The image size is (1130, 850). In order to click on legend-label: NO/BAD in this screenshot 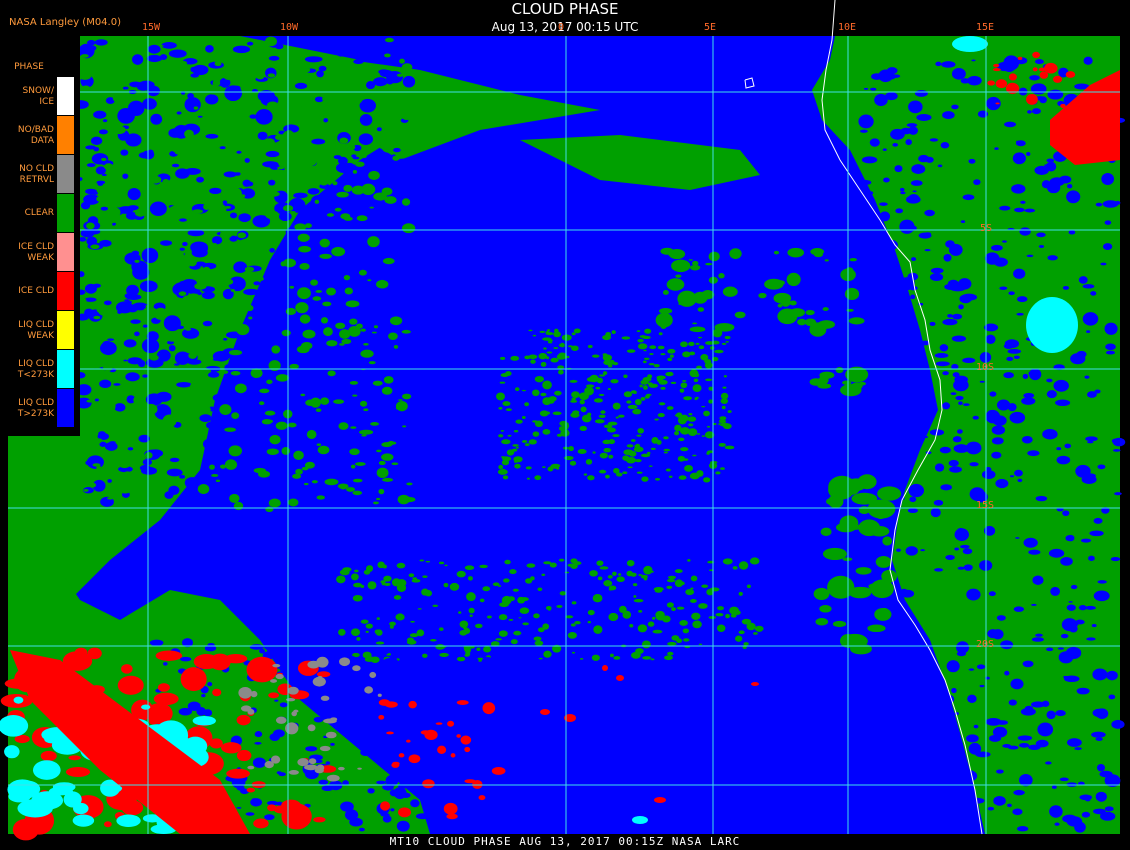, I will do `click(35, 129)`.